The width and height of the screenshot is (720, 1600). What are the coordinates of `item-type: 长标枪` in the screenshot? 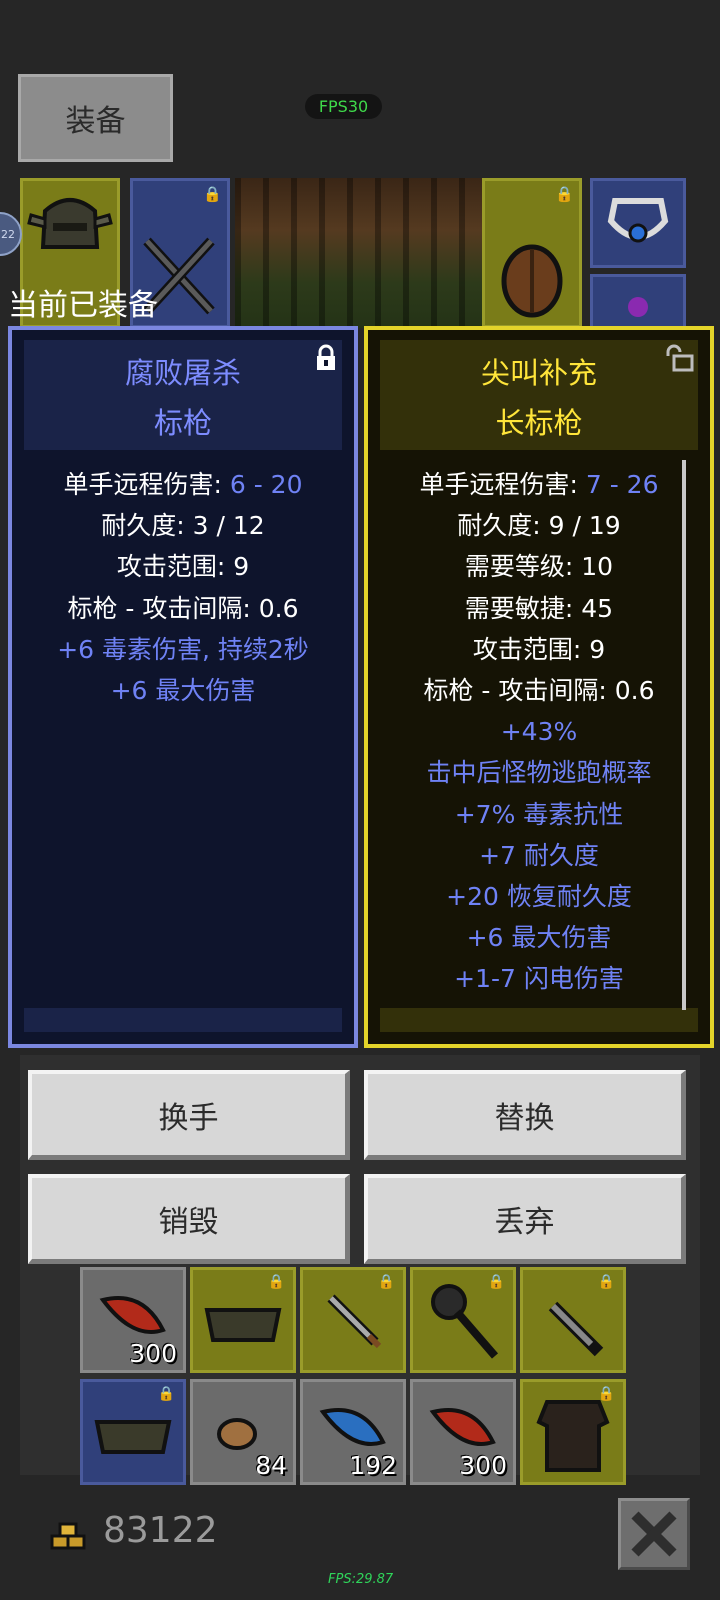 It's located at (539, 423).